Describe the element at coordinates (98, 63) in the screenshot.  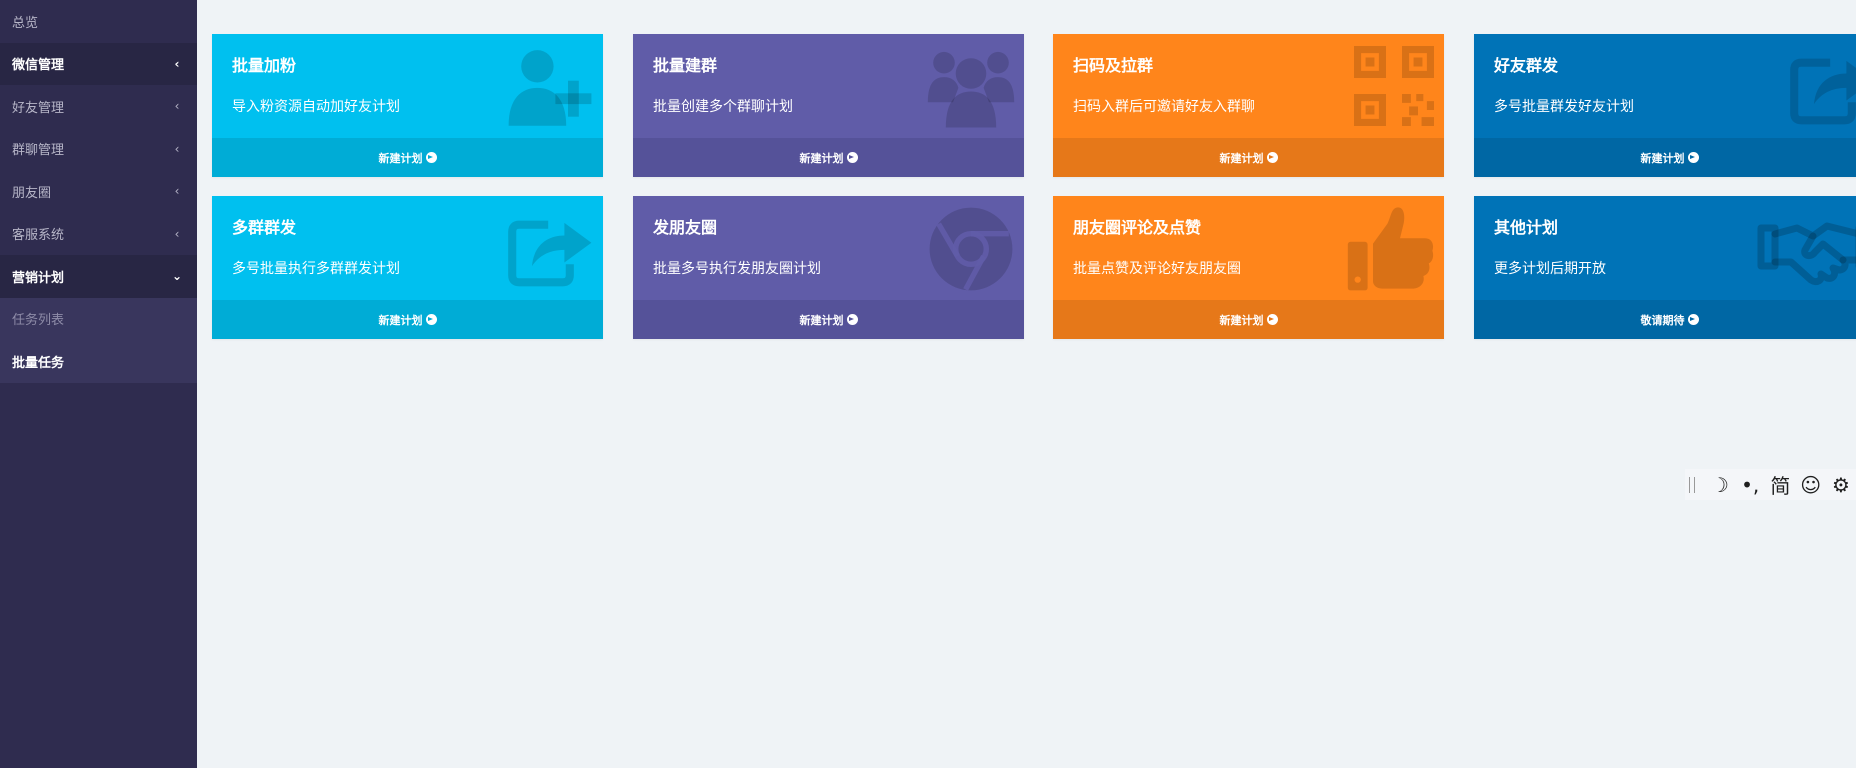
I see `sidebar-item-wechat-management: 微信管理 ‹` at that location.